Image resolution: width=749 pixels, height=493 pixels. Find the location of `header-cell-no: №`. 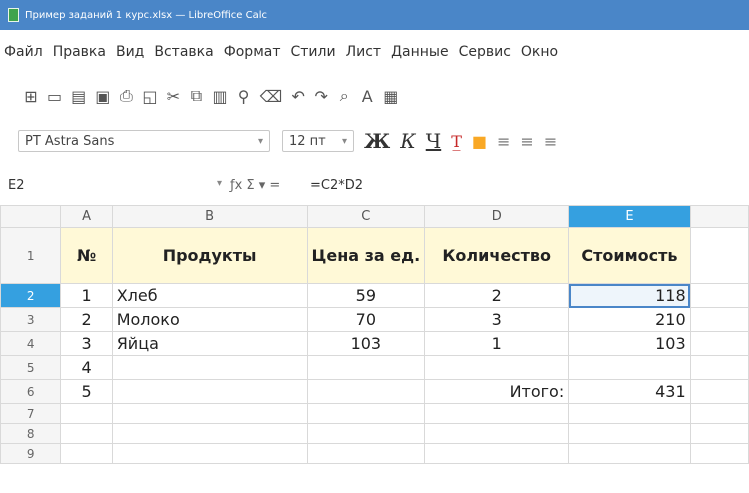

header-cell-no: № is located at coordinates (86, 256).